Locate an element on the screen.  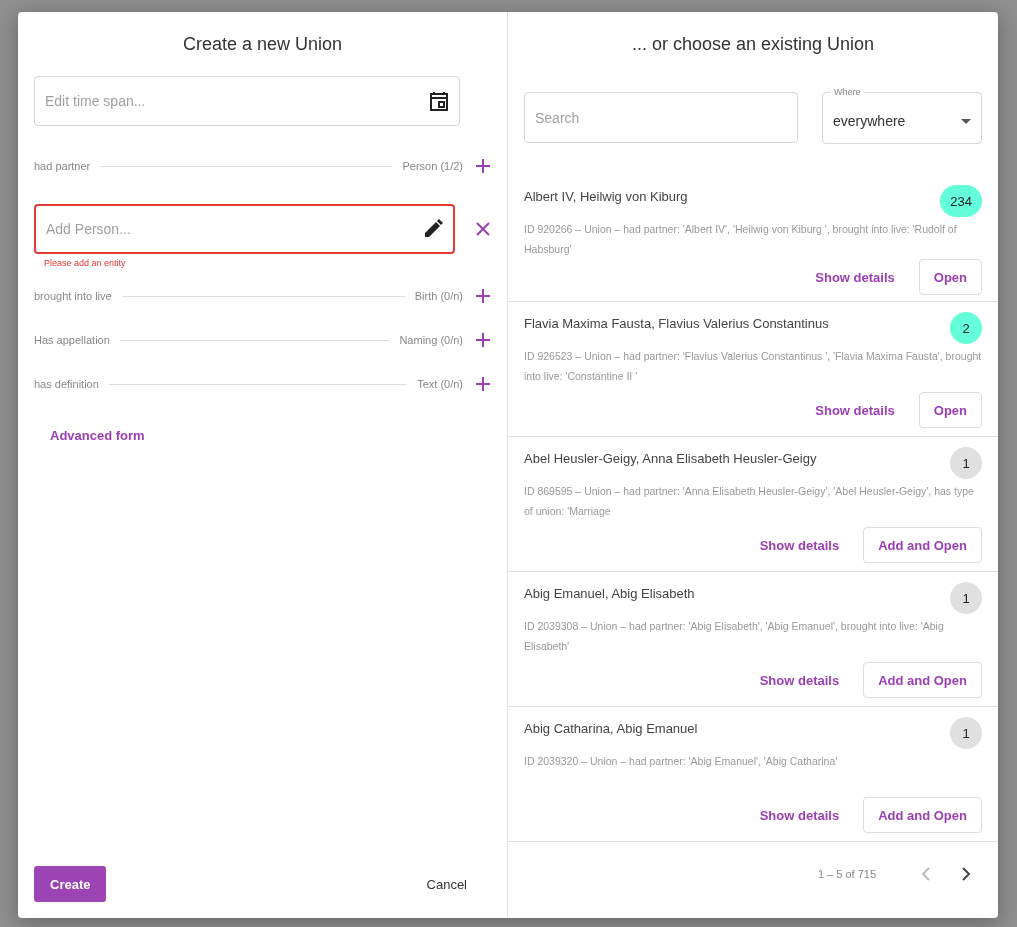
result-description: ID 926523 – Union – had partner: 'Flavius Valerius Constantinus ', 'Flavia Maxima Fausta', brought into live: 'Constantine II ' is located at coordinates (753, 366).